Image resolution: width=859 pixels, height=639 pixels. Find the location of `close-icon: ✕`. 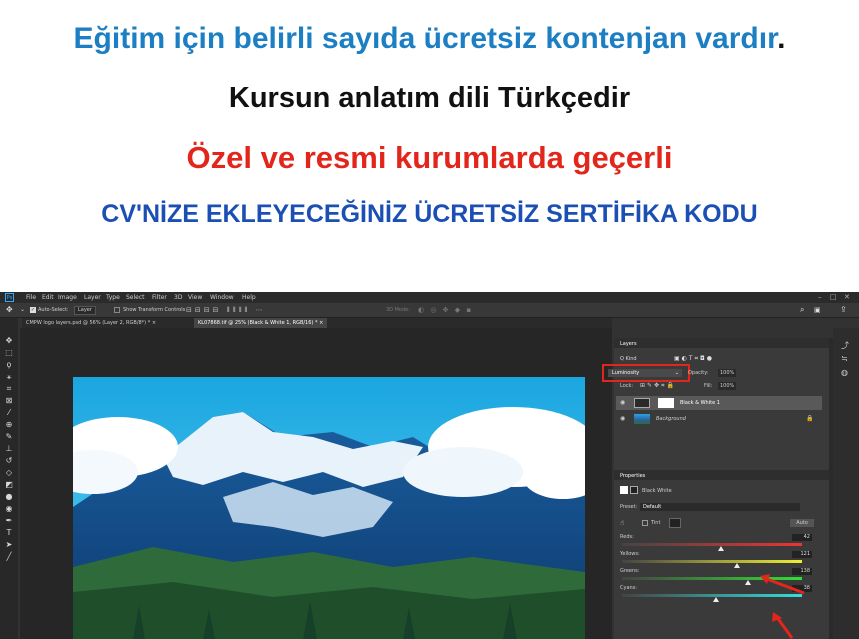

close-icon: ✕ is located at coordinates (847, 297).